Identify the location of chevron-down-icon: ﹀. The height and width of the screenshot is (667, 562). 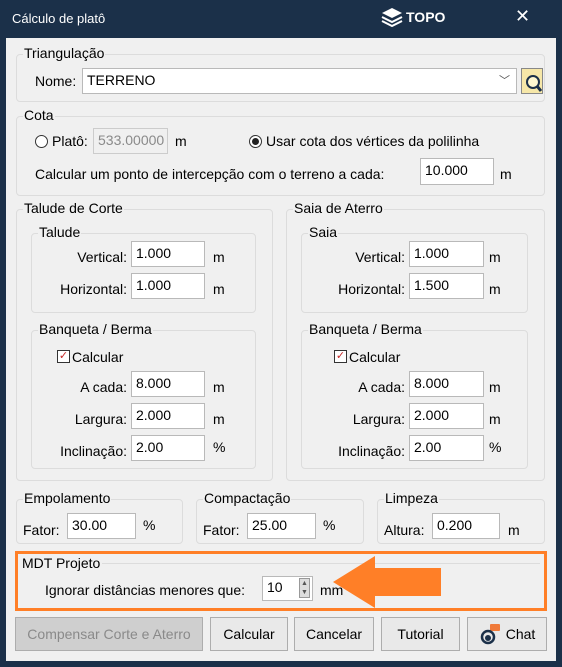
(504, 81).